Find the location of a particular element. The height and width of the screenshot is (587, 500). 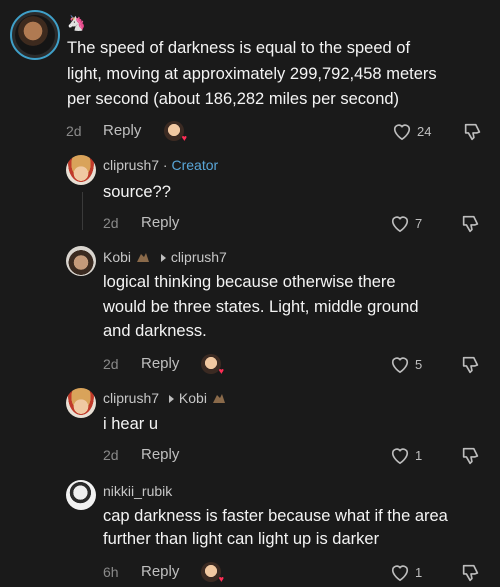

author-line: nikkii_rubik is located at coordinates (137, 491).